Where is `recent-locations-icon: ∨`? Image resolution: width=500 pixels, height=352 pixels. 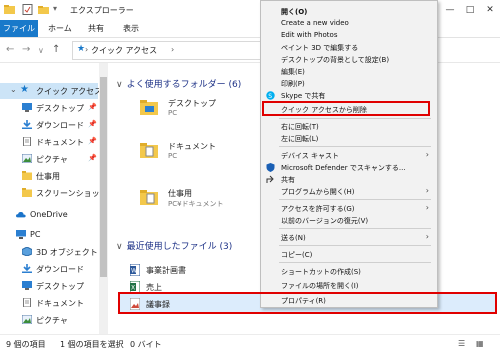 recent-locations-icon: ∨ is located at coordinates (41, 50).